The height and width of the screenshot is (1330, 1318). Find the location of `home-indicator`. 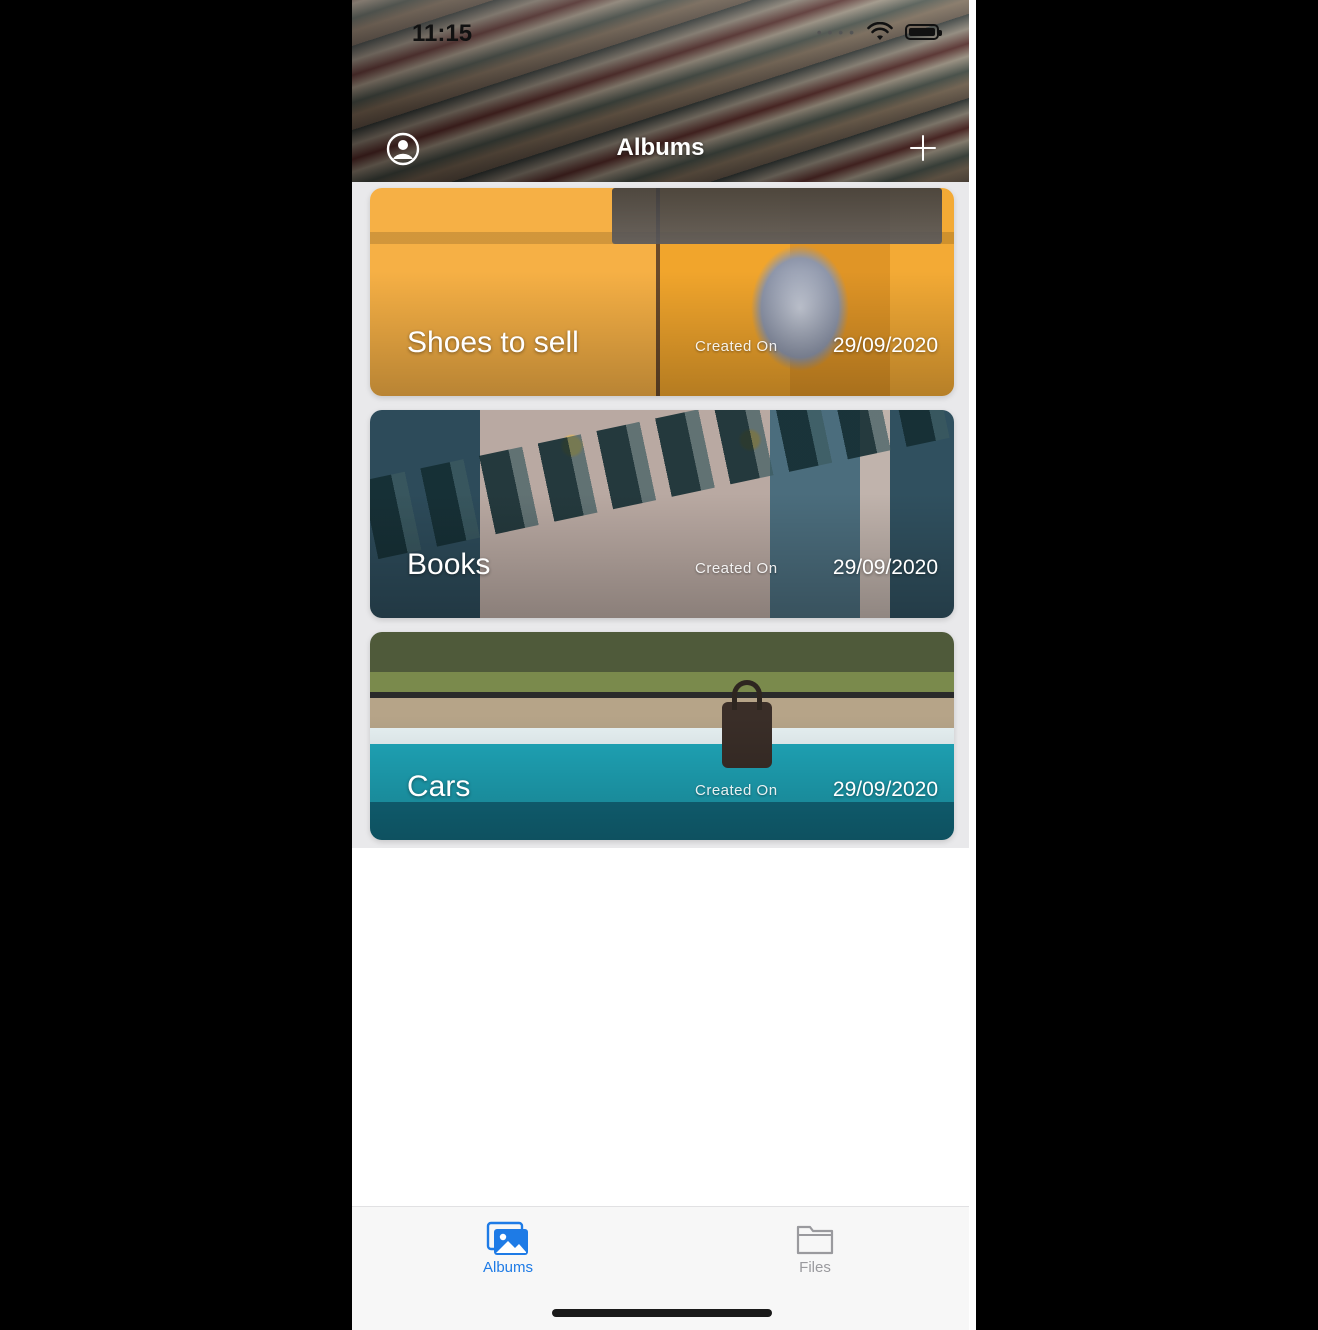

home-indicator is located at coordinates (662, 1313).